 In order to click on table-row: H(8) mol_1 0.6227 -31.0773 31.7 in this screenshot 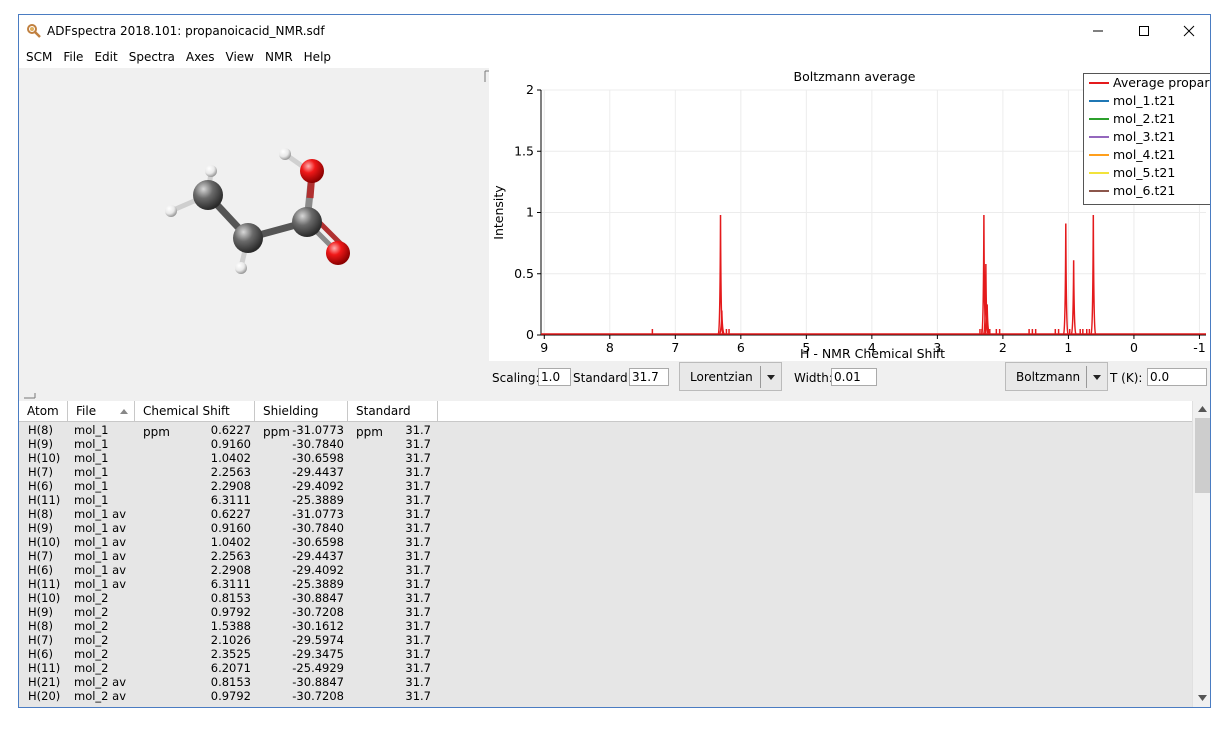, I will do `click(605, 430)`.